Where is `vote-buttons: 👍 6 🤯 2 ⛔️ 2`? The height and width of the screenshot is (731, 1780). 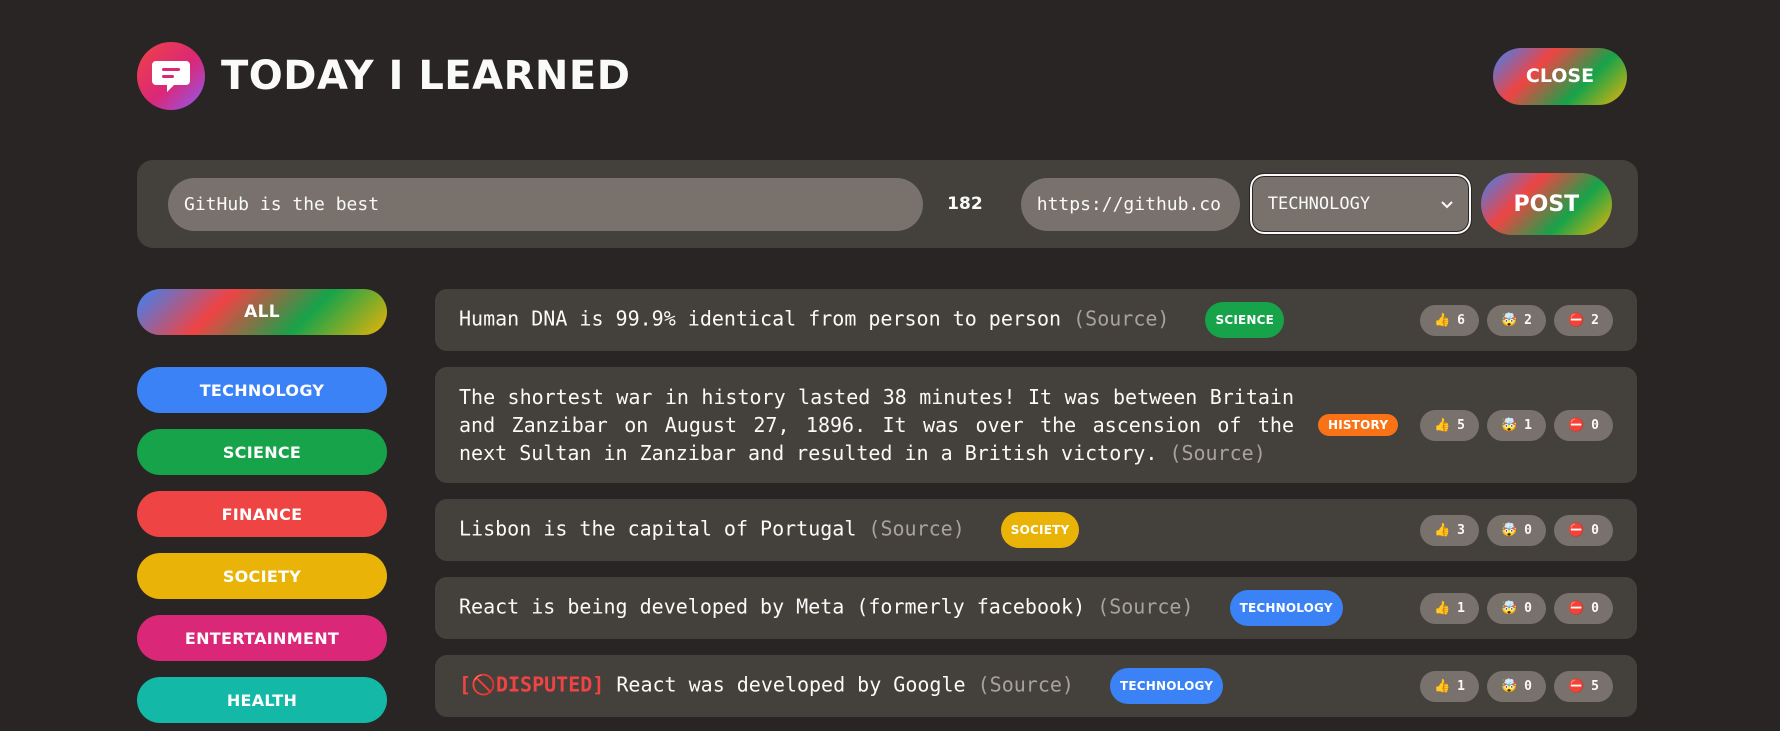
vote-buttons: 👍 6 🤯 2 ⛔️ 2 is located at coordinates (1516, 320).